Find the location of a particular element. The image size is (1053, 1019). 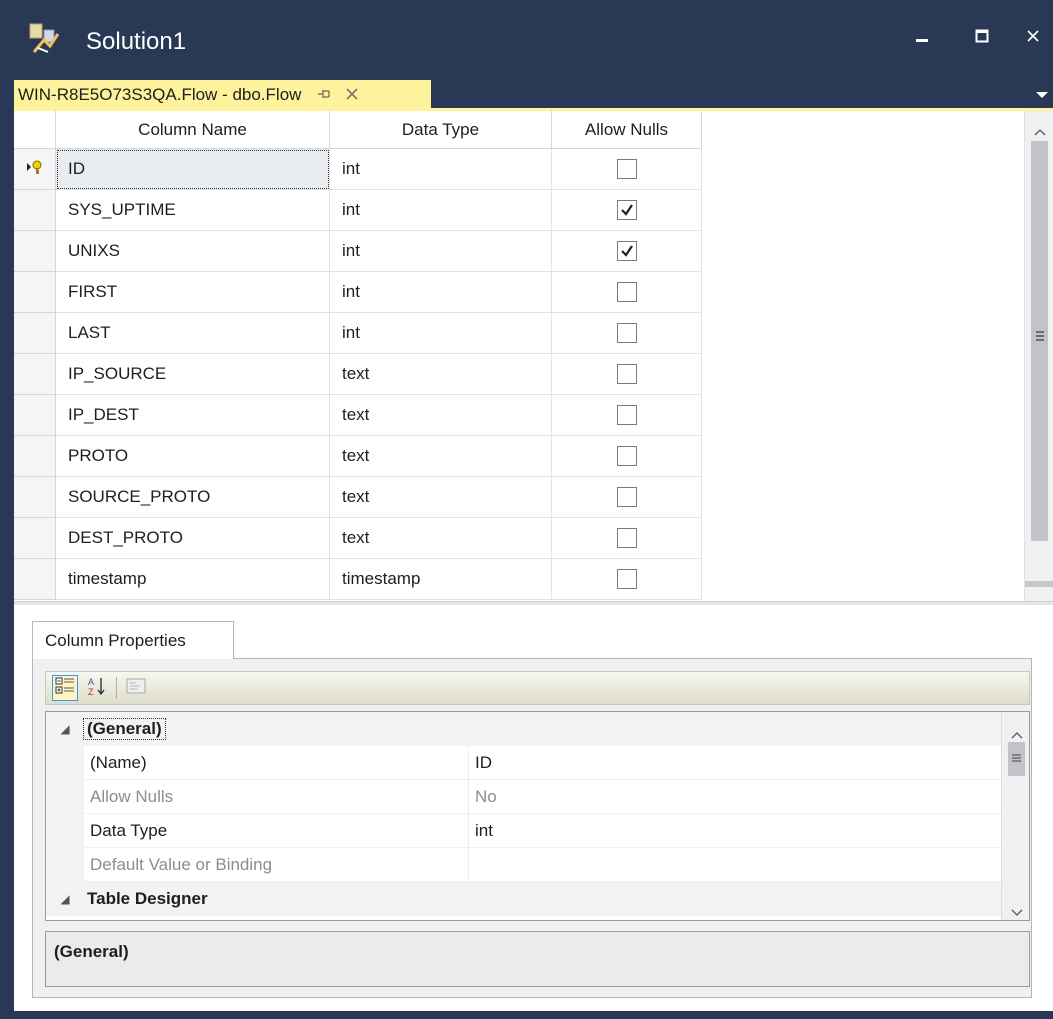

property-value: ID is located at coordinates (735, 763).